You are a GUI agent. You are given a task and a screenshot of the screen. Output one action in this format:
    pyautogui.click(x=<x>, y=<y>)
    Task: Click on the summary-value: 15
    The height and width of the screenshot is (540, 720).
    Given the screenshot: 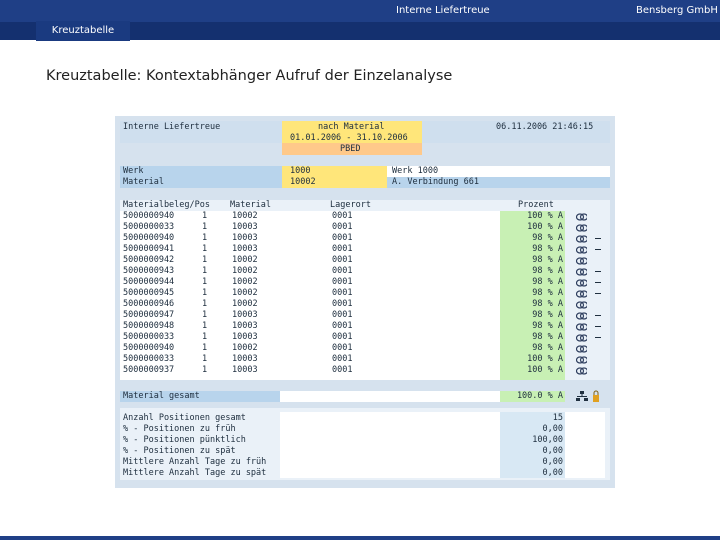 What is the action you would take?
    pyautogui.click(x=557, y=418)
    